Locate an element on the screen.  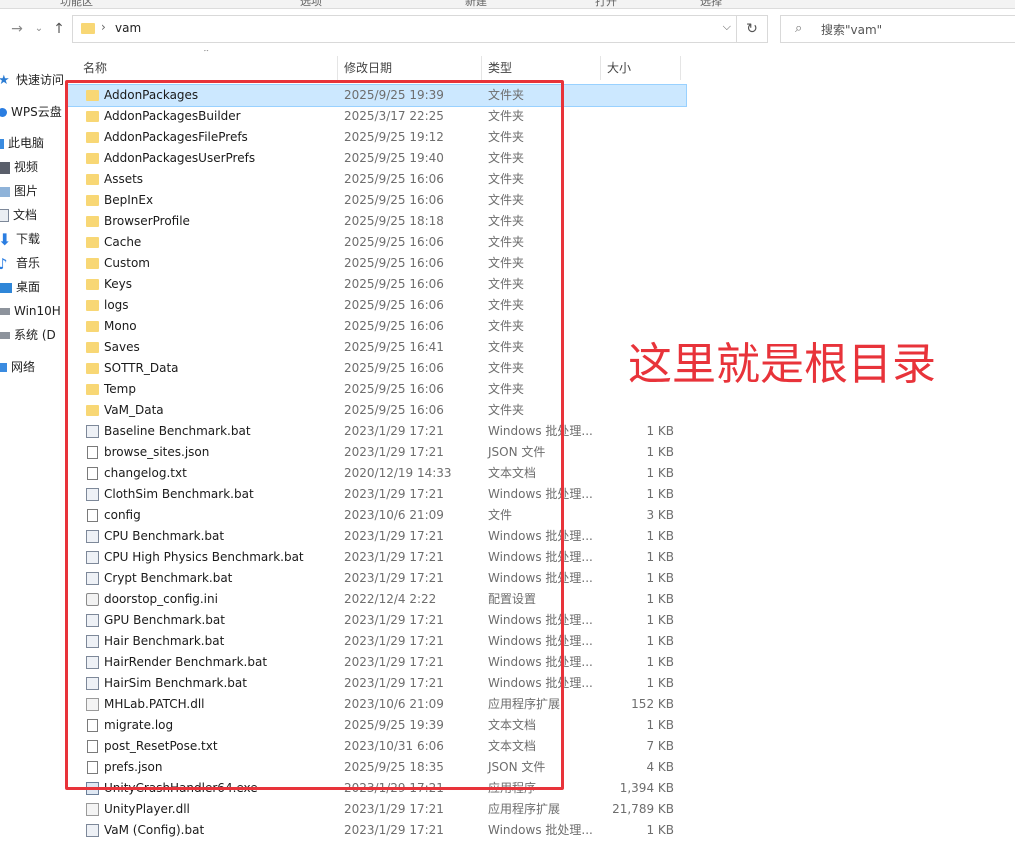
sidebar-item-drive-d: 系统 (D is located at coordinates (28, 335).